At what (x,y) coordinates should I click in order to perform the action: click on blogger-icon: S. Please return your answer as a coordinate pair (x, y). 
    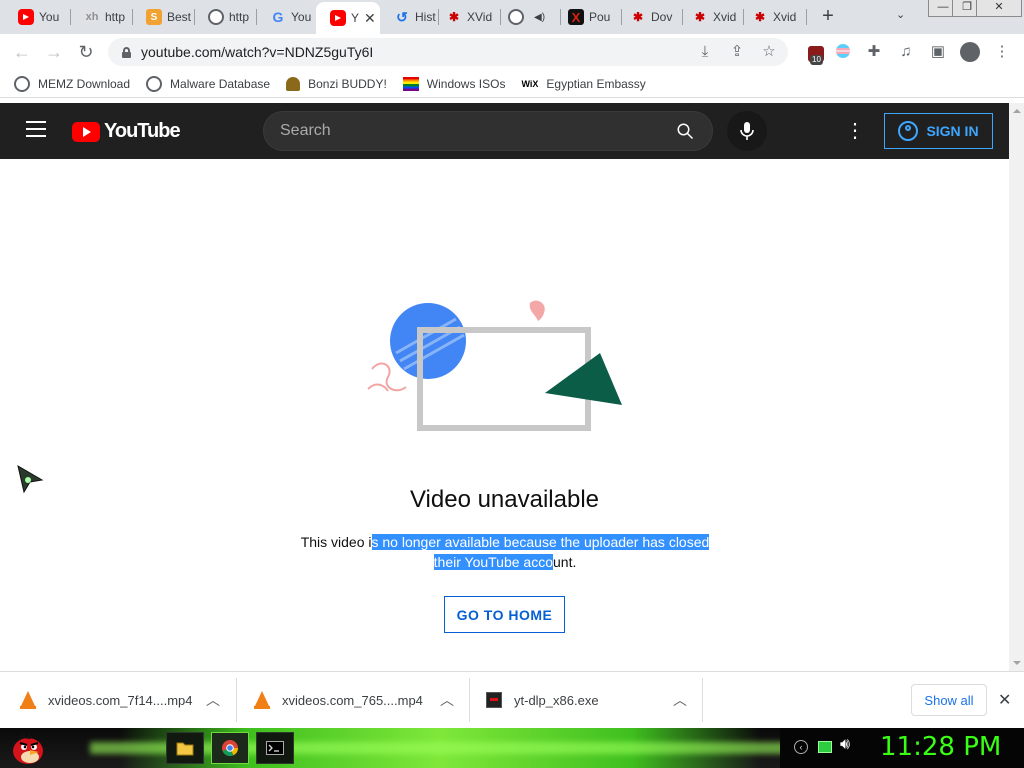
    Looking at the image, I should click on (154, 17).